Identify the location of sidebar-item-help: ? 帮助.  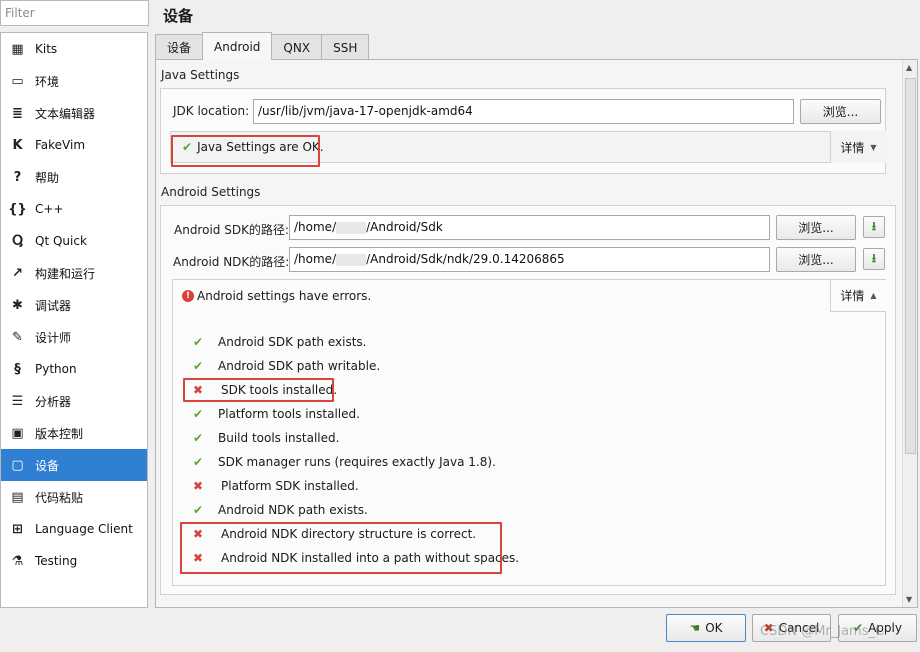
(74, 177).